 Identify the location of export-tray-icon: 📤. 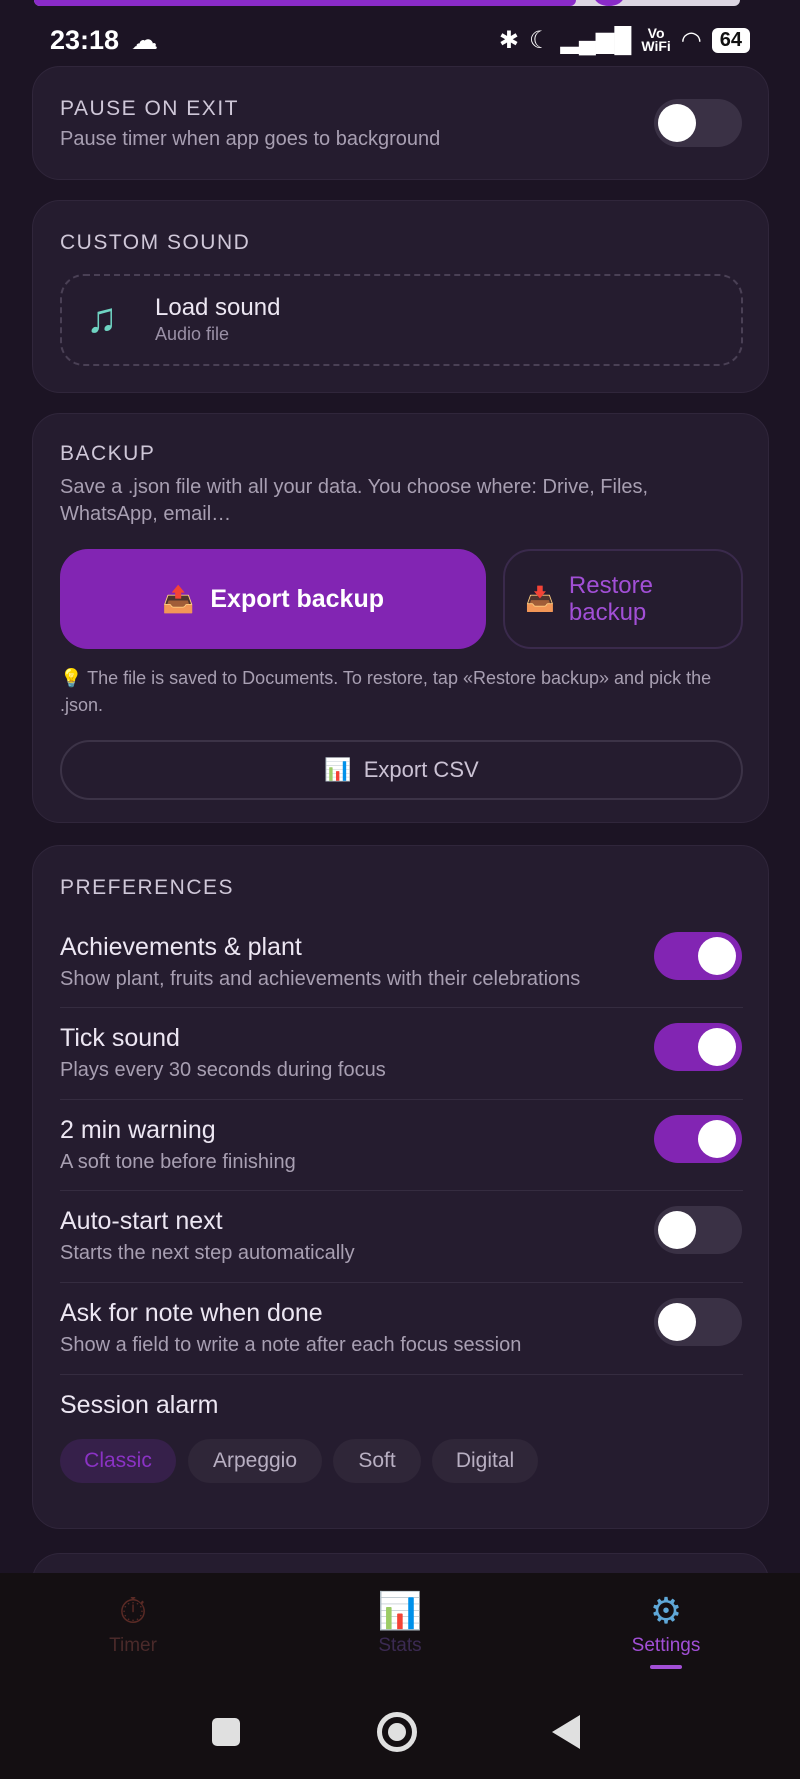
(178, 598).